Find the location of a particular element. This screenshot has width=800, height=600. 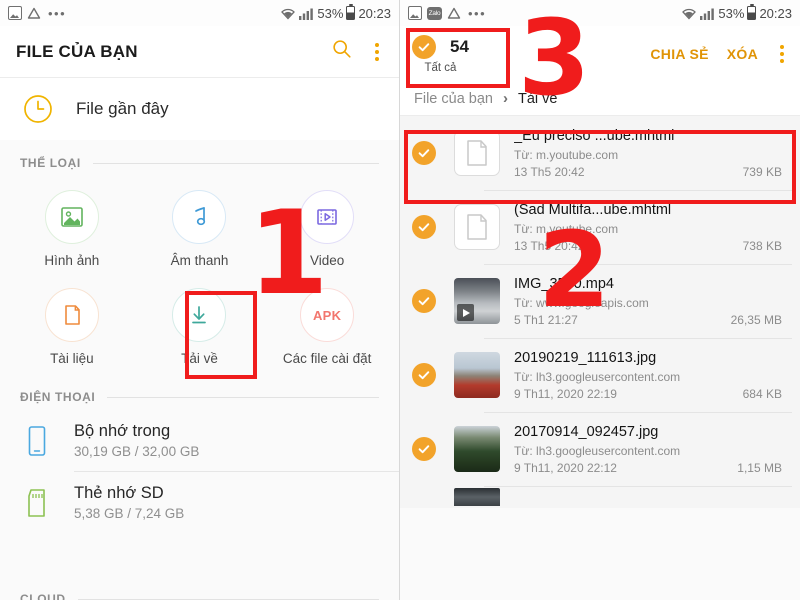

clock-icon is located at coordinates (38, 109).